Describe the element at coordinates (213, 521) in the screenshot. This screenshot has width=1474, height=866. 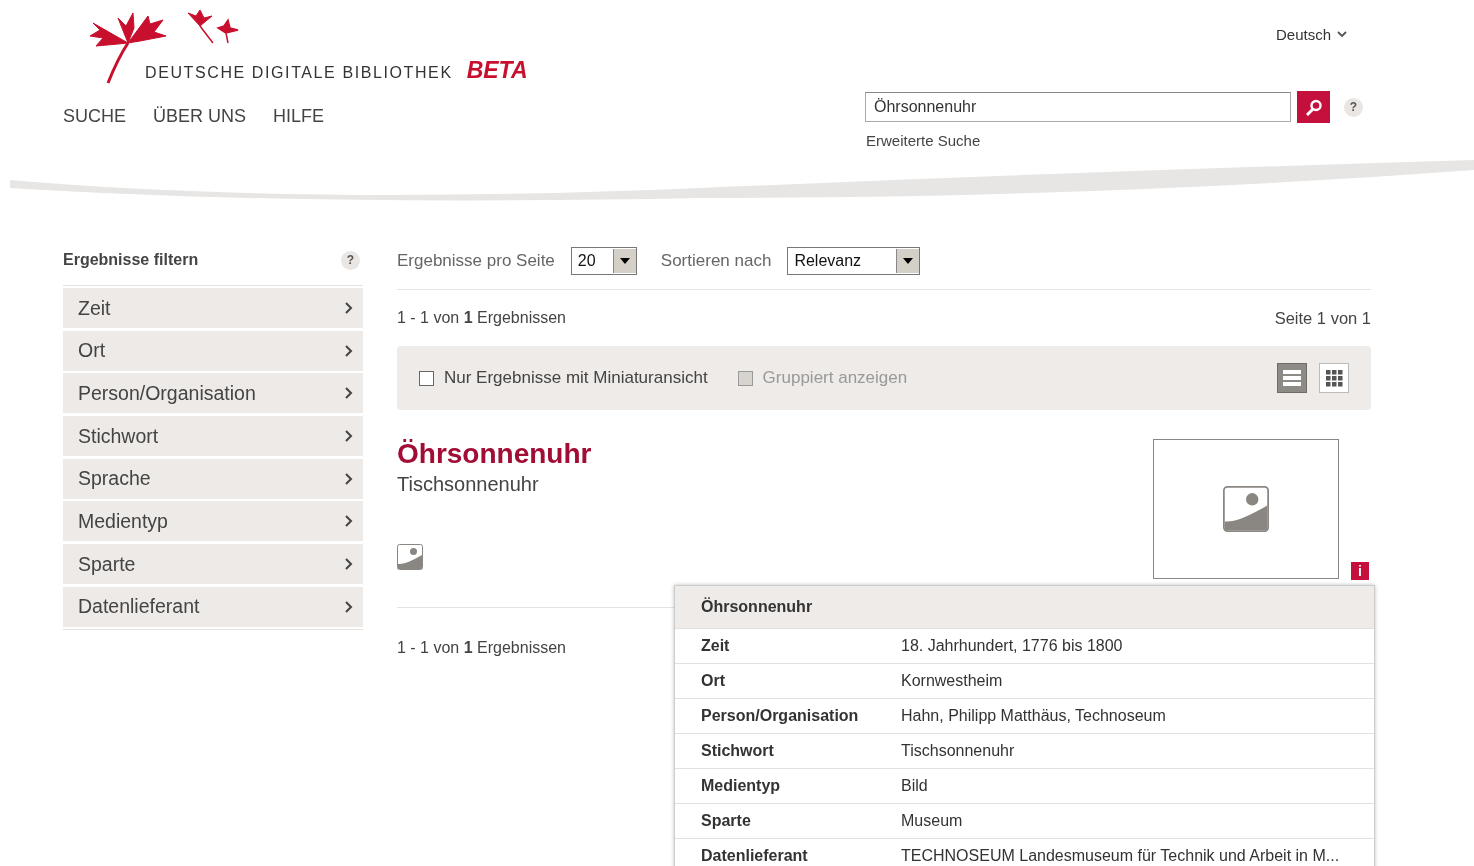
I see `filter-item: Medientyp` at that location.